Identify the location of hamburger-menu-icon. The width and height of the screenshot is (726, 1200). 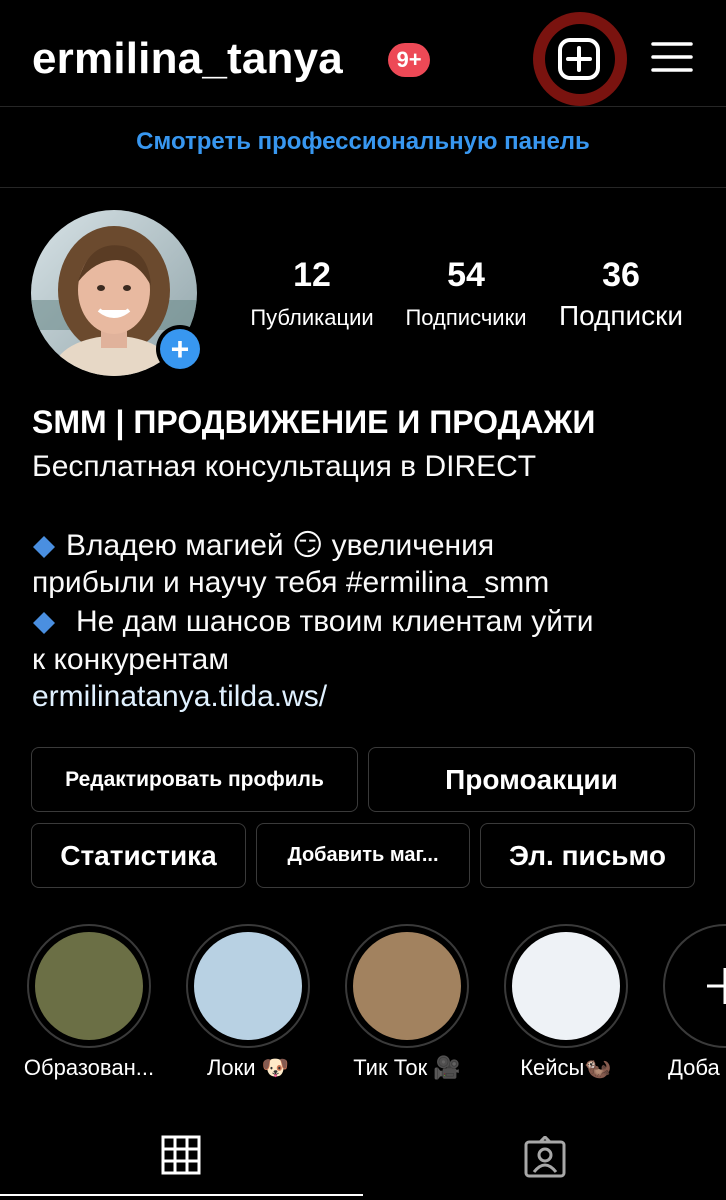
(672, 57).